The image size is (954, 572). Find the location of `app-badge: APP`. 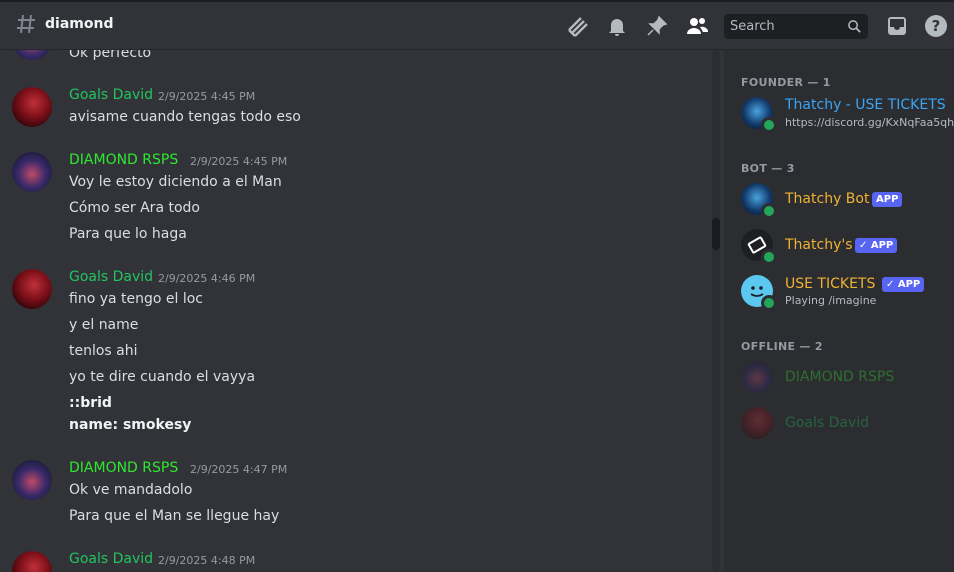

app-badge: APP is located at coordinates (887, 199).